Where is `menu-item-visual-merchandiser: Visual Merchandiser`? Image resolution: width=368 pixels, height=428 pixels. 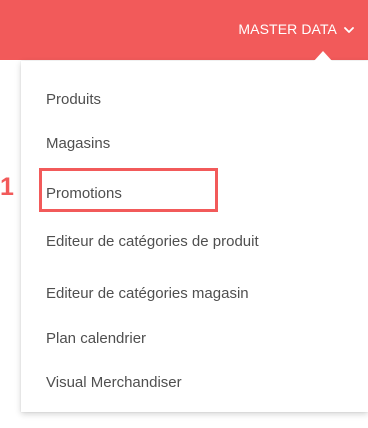 menu-item-visual-merchandiser: Visual Merchandiser is located at coordinates (114, 383).